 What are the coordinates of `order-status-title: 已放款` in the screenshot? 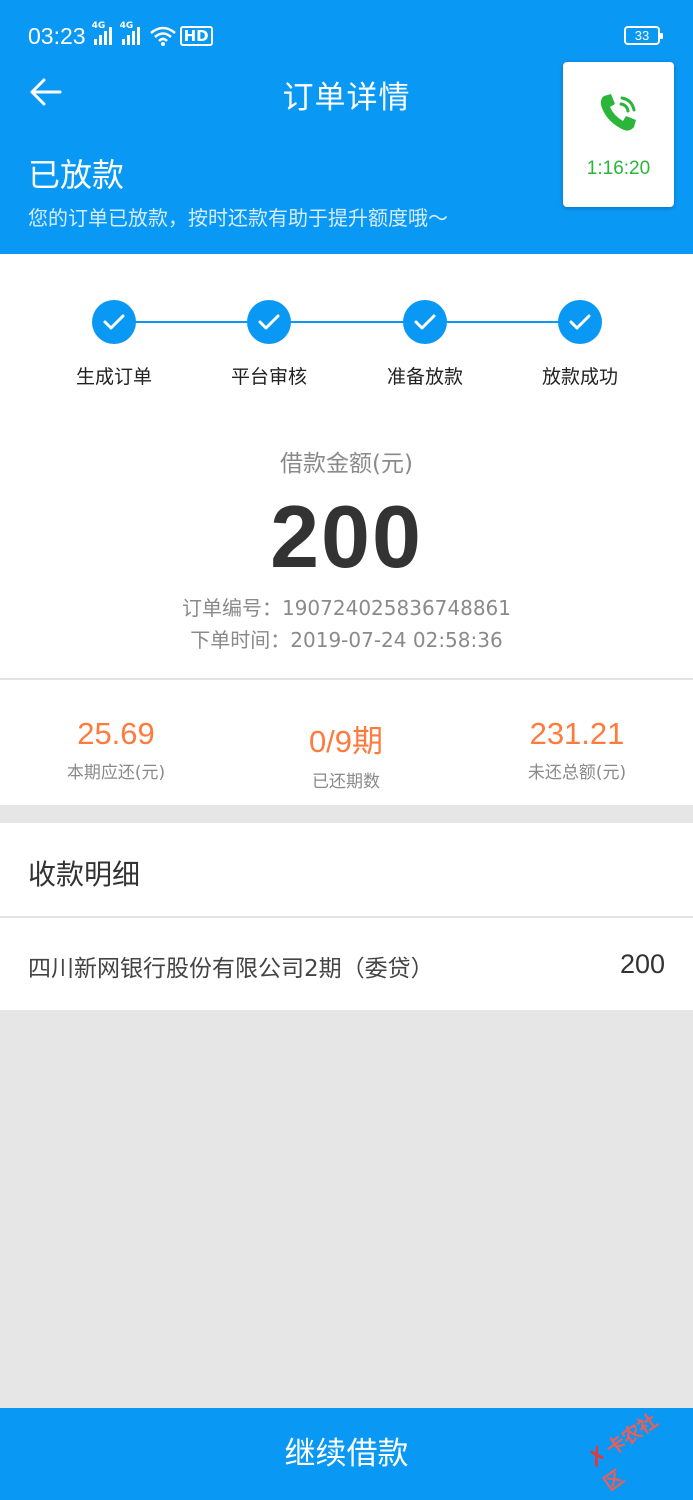 It's located at (76, 175).